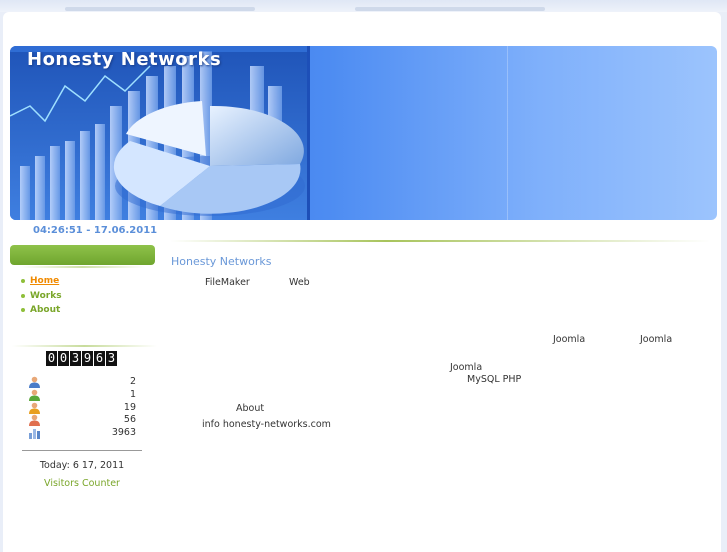  I want to click on single-user-icon, so click(34, 382).